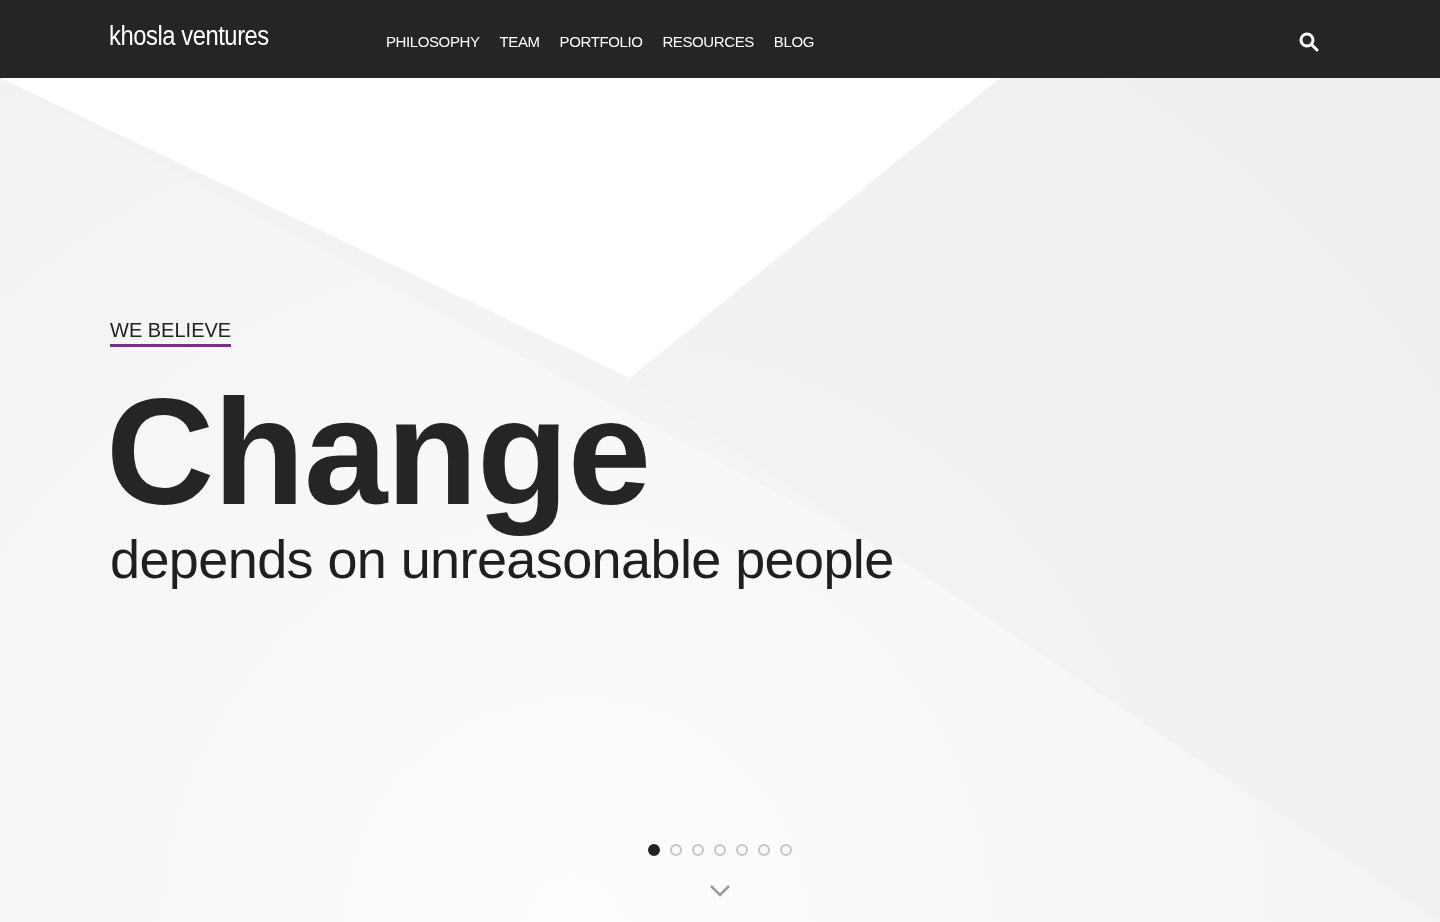  I want to click on eyebrow-heading: WE BELIEVE, so click(171, 332).